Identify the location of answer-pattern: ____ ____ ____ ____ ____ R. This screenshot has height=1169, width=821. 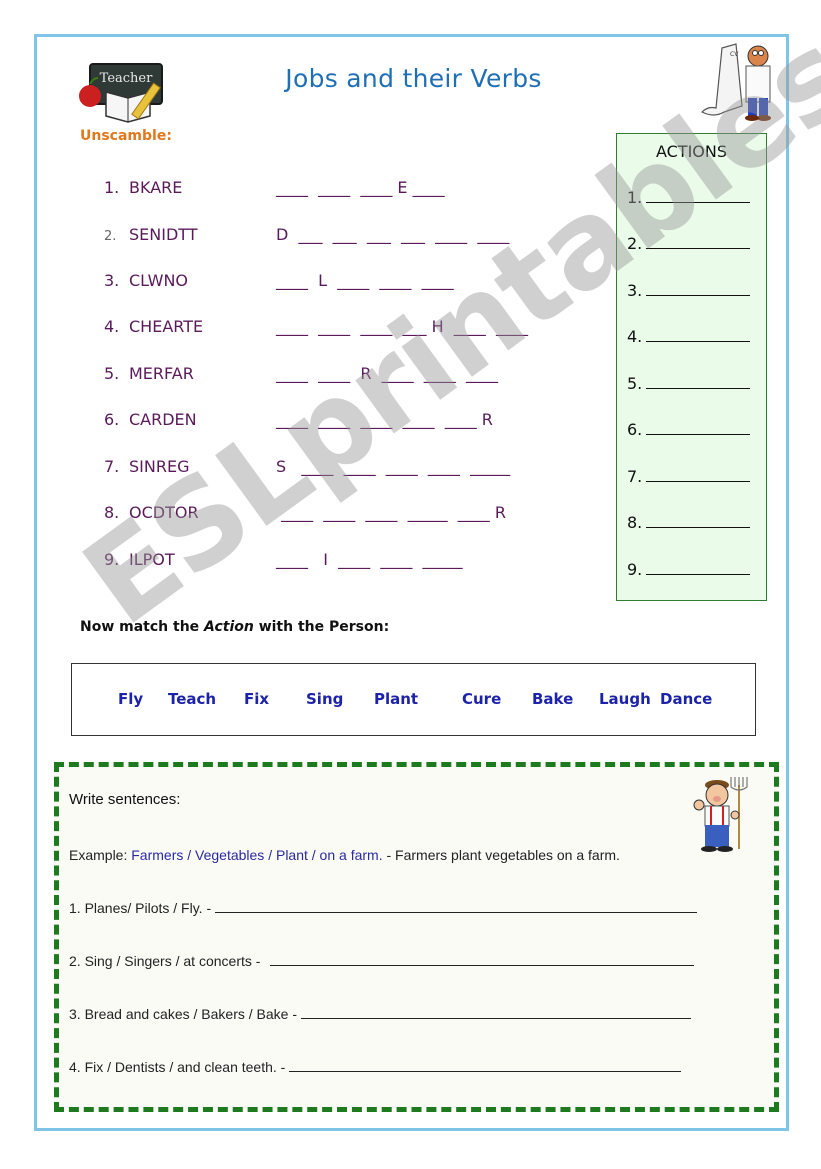
(384, 419).